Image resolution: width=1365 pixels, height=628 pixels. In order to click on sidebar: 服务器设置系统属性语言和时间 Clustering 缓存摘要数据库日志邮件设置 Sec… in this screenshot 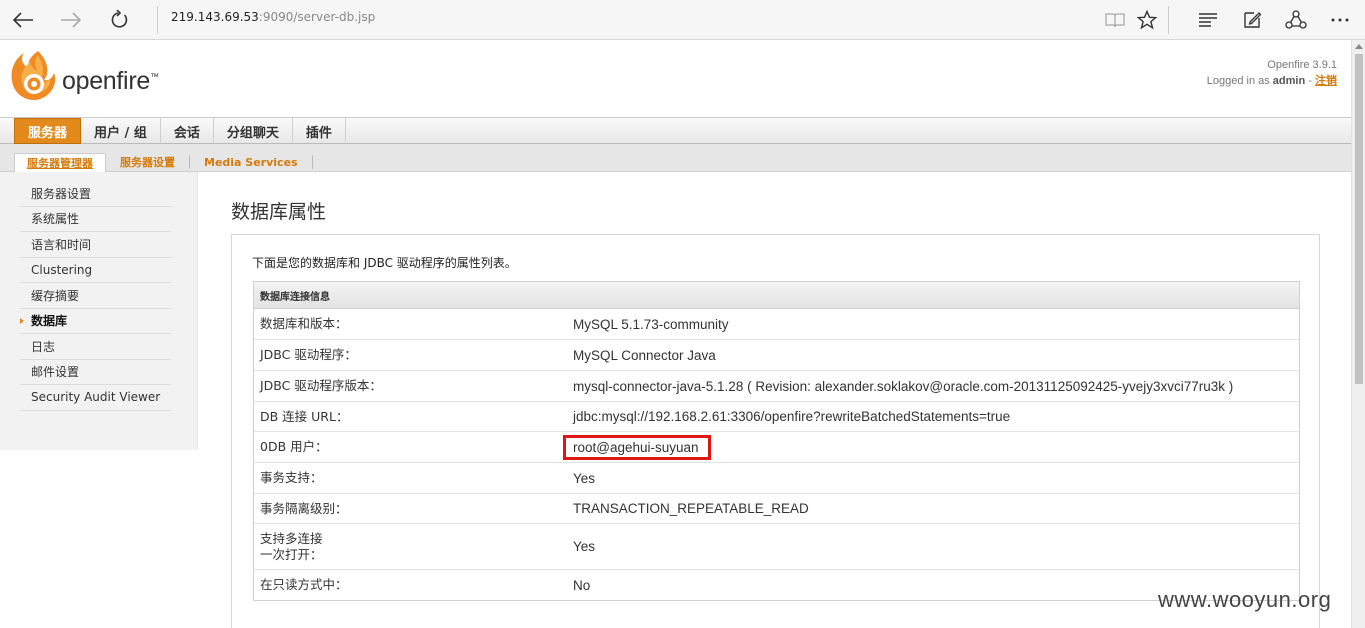, I will do `click(99, 311)`.